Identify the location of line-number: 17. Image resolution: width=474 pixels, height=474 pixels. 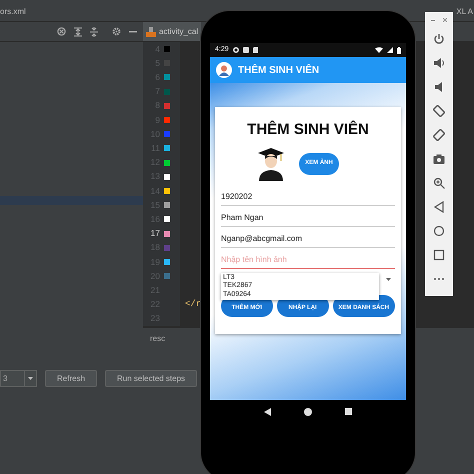
(155, 233).